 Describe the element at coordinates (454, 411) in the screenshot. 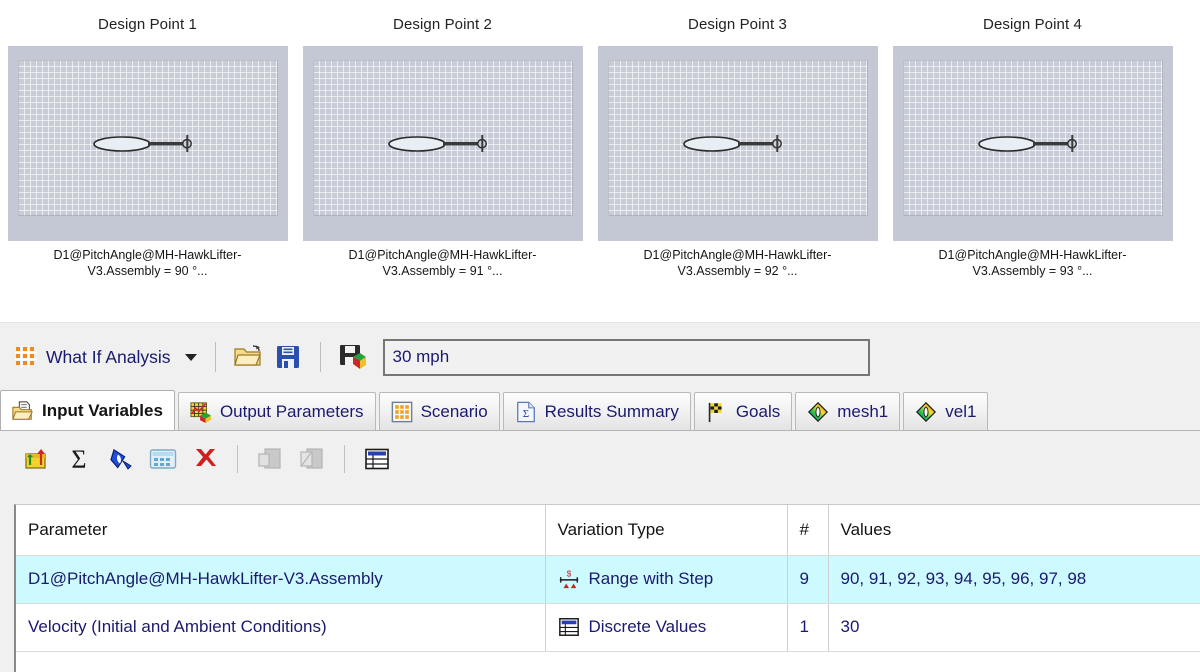

I see `tab-label: Scenario` at that location.